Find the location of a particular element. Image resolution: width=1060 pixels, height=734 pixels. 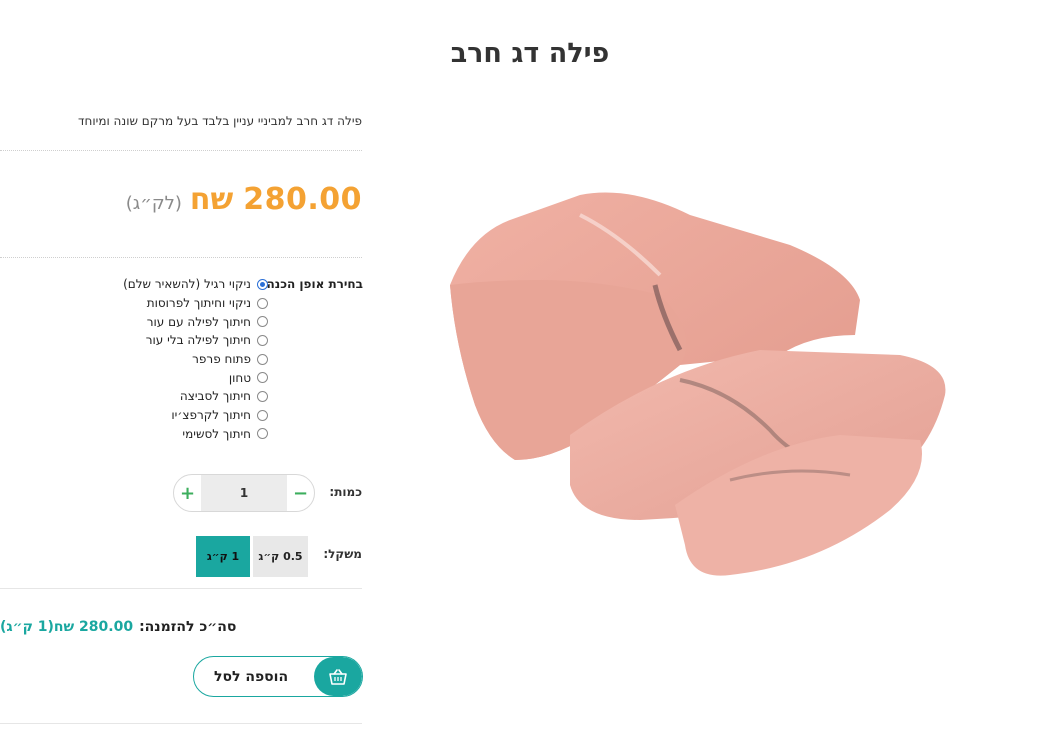

option-label: חיתוך לקרפצ׳יו is located at coordinates (211, 415).